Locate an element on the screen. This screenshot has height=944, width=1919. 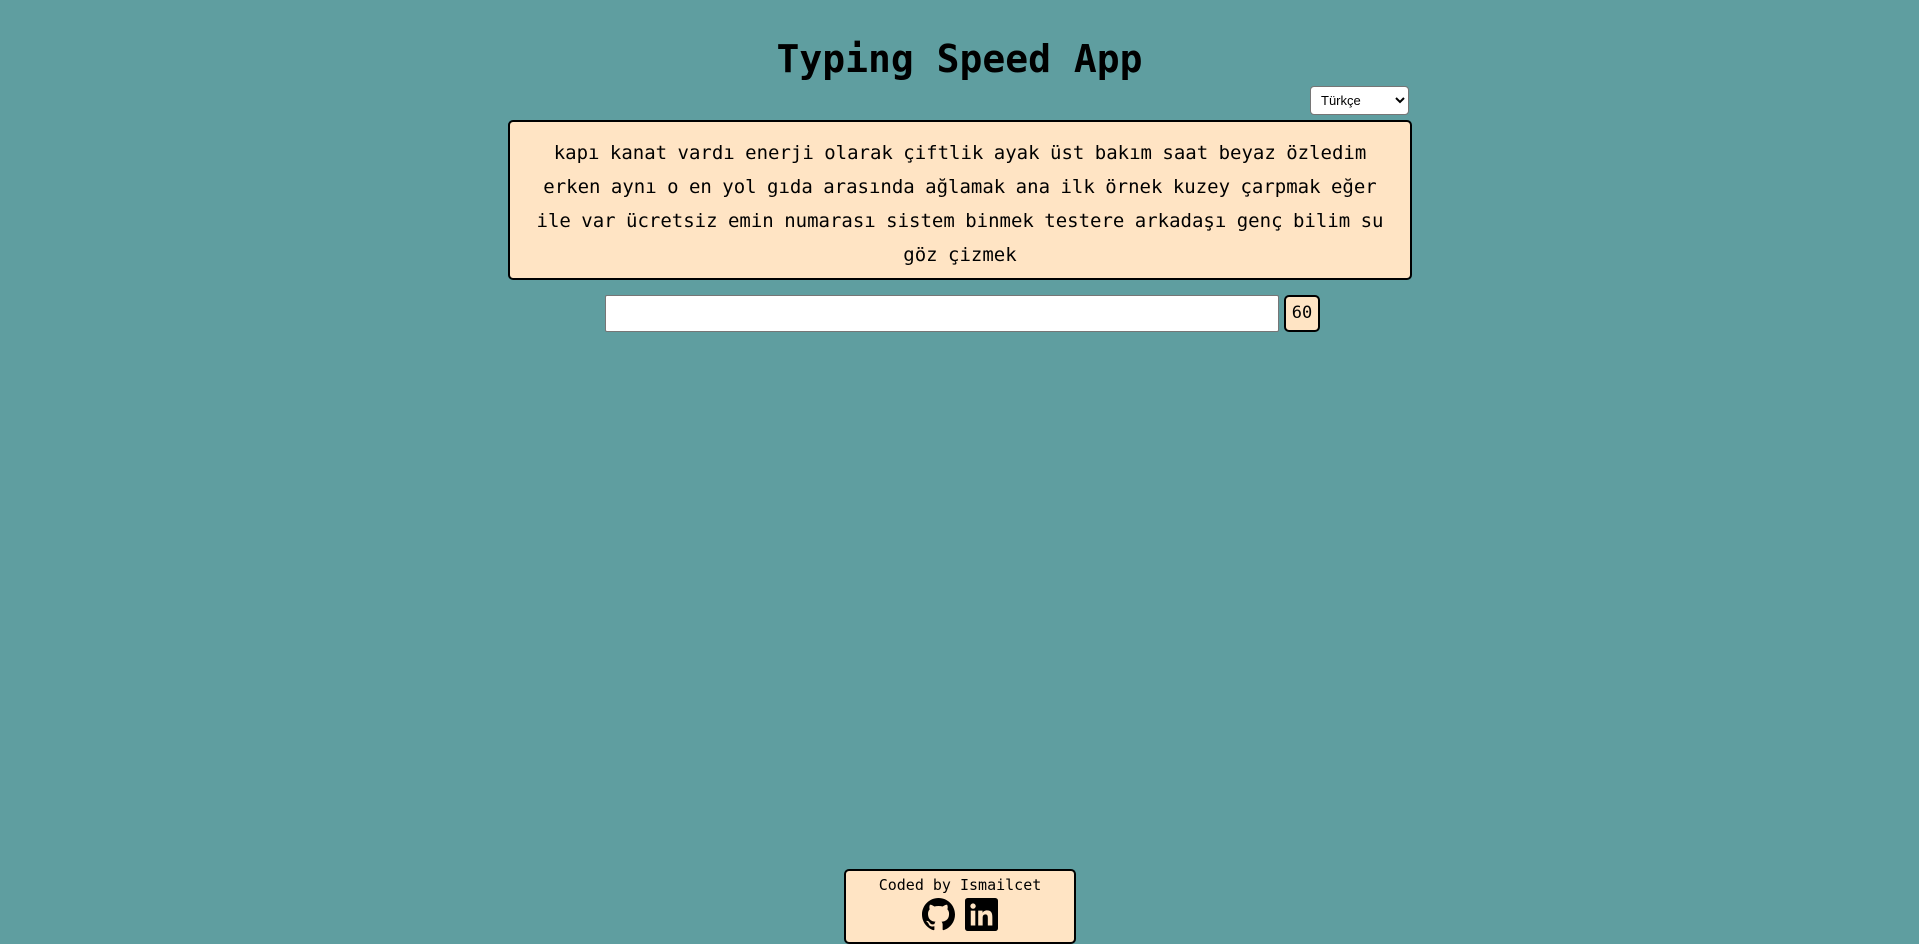
github-icon is located at coordinates (938, 914).